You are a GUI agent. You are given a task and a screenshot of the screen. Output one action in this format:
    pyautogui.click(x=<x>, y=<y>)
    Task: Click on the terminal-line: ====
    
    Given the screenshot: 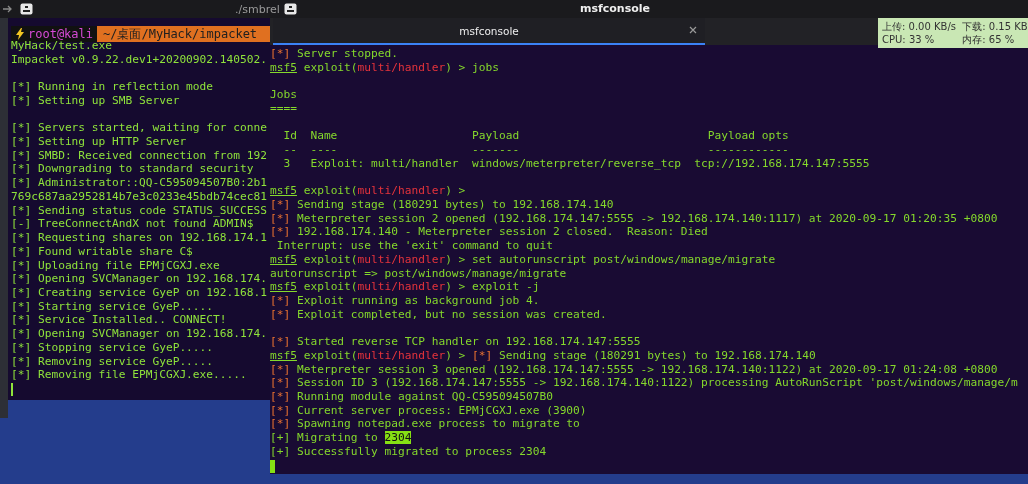 What is the action you would take?
    pyautogui.click(x=284, y=108)
    